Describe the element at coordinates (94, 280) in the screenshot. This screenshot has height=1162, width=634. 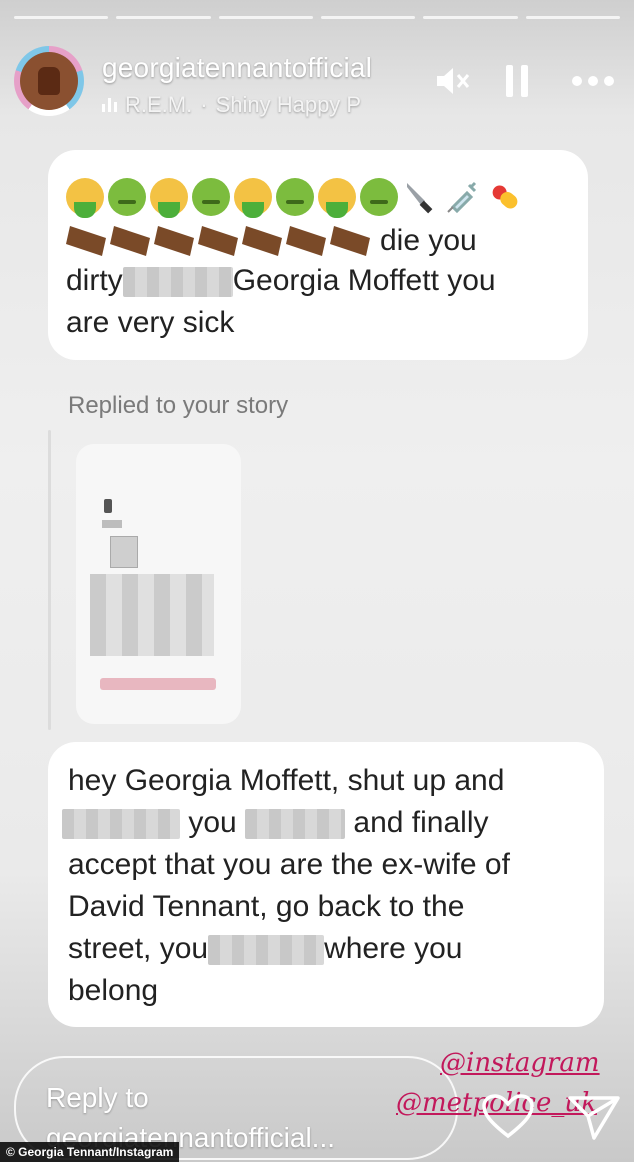
I see `message-text: dirty` at that location.